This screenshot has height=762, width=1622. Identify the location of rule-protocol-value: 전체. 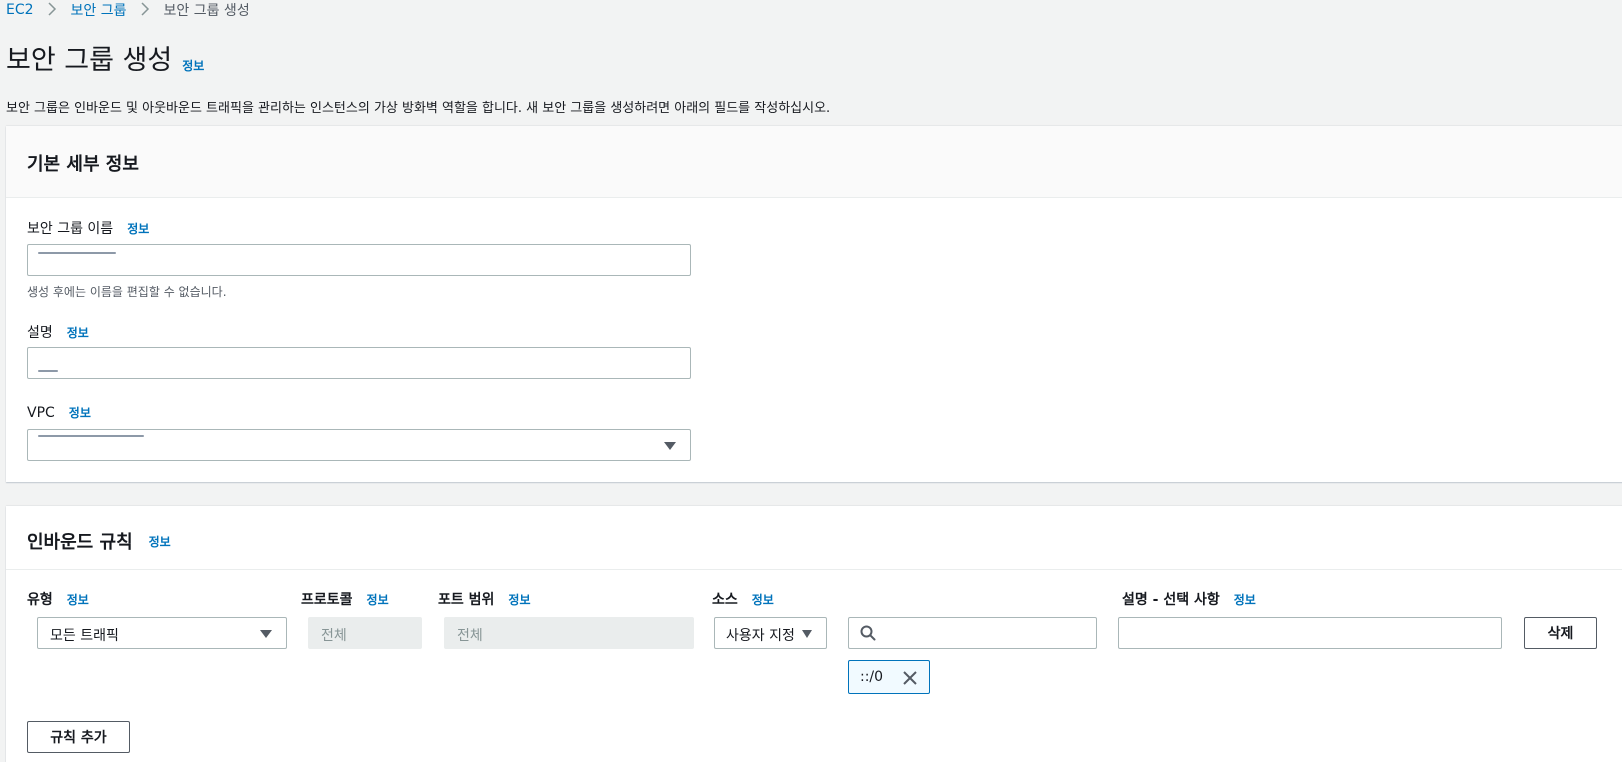
(334, 636).